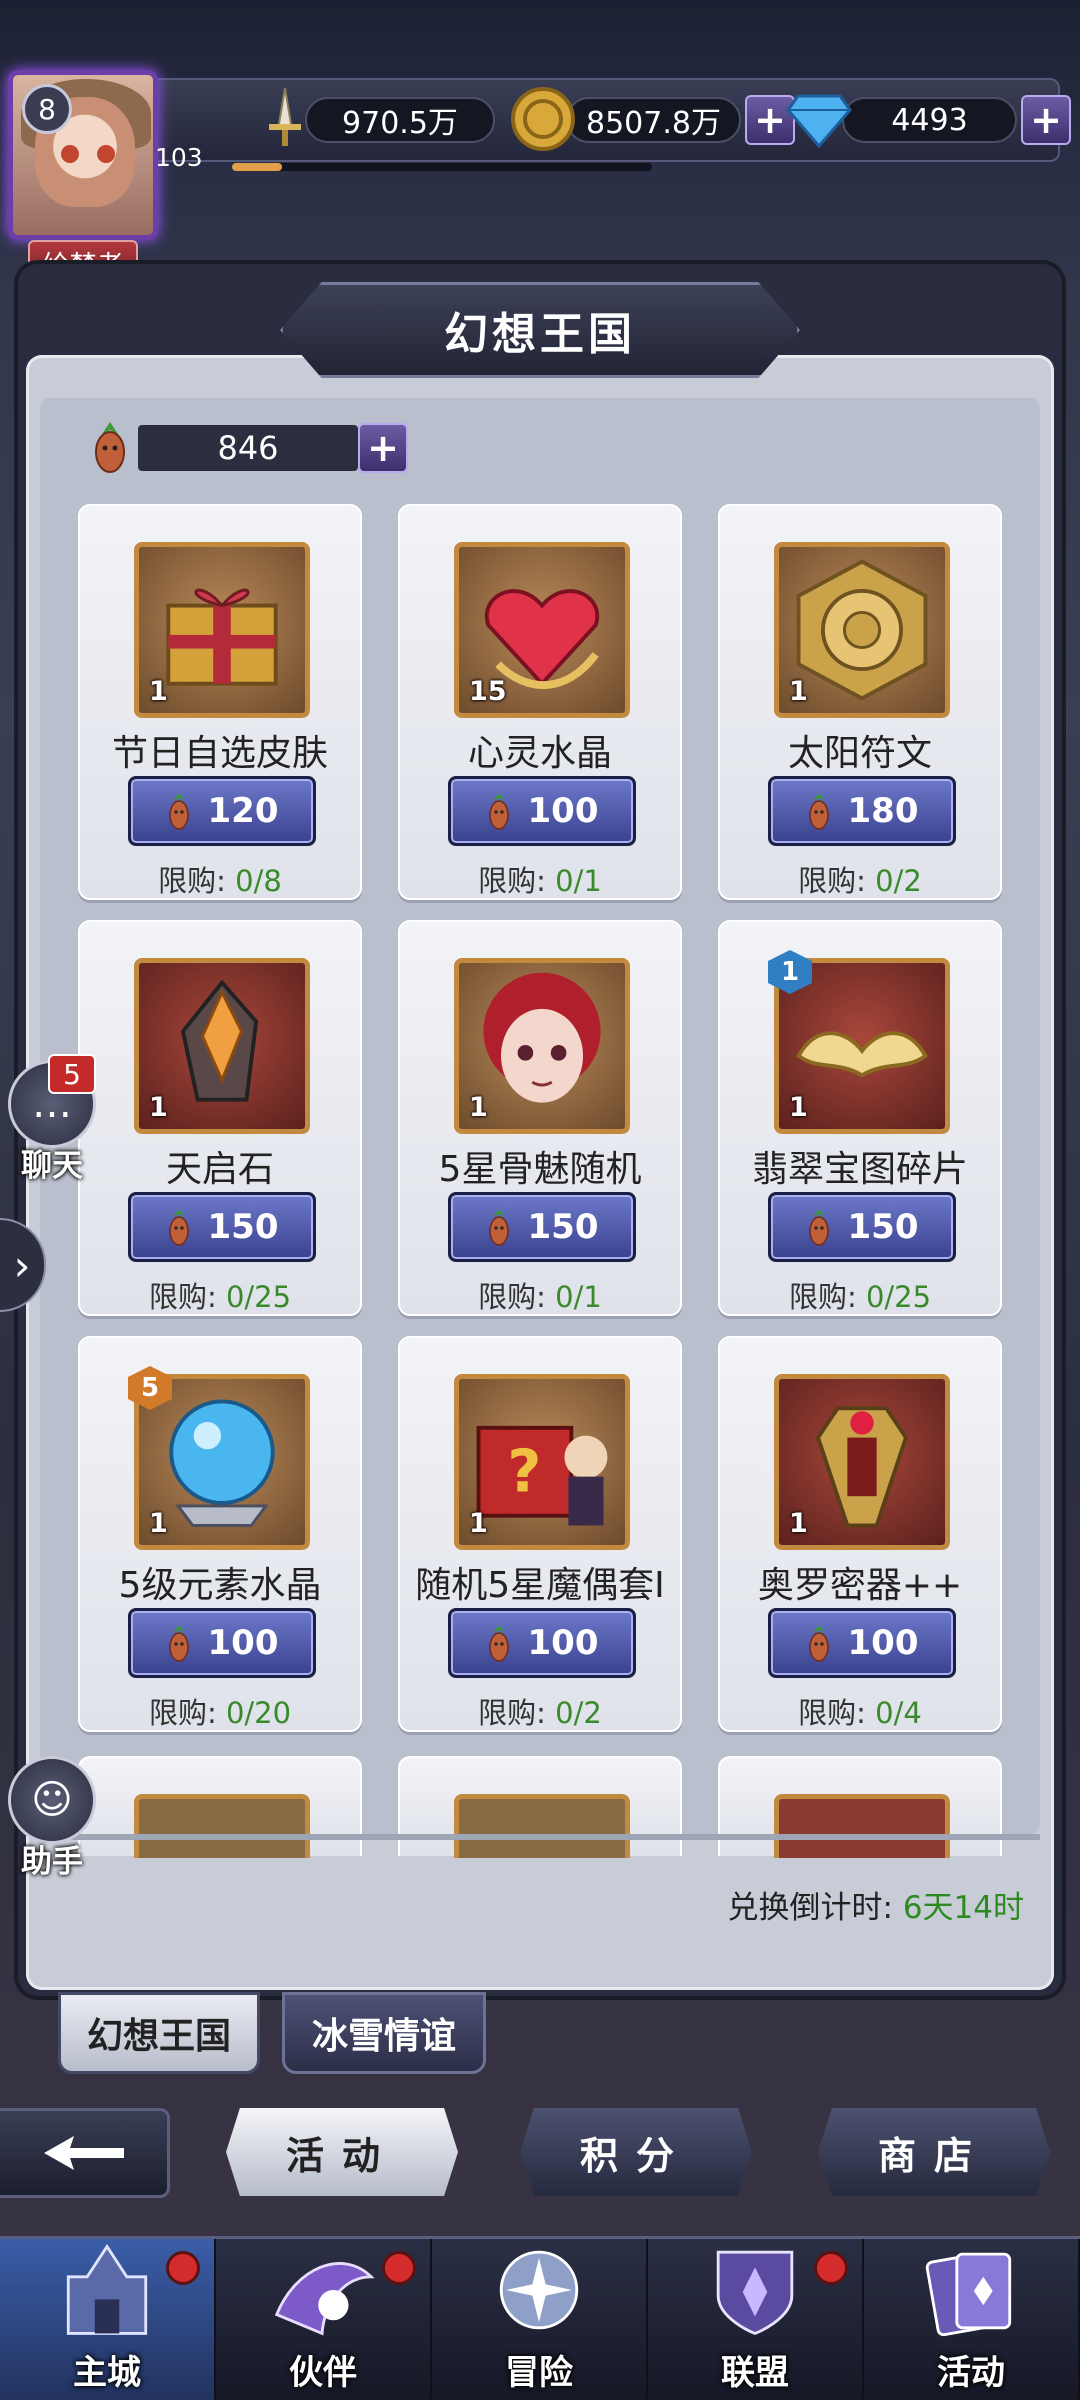 The image size is (1080, 2400). What do you see at coordinates (52, 1818) in the screenshot?
I see `assistant-button: ☺ 助手` at bounding box center [52, 1818].